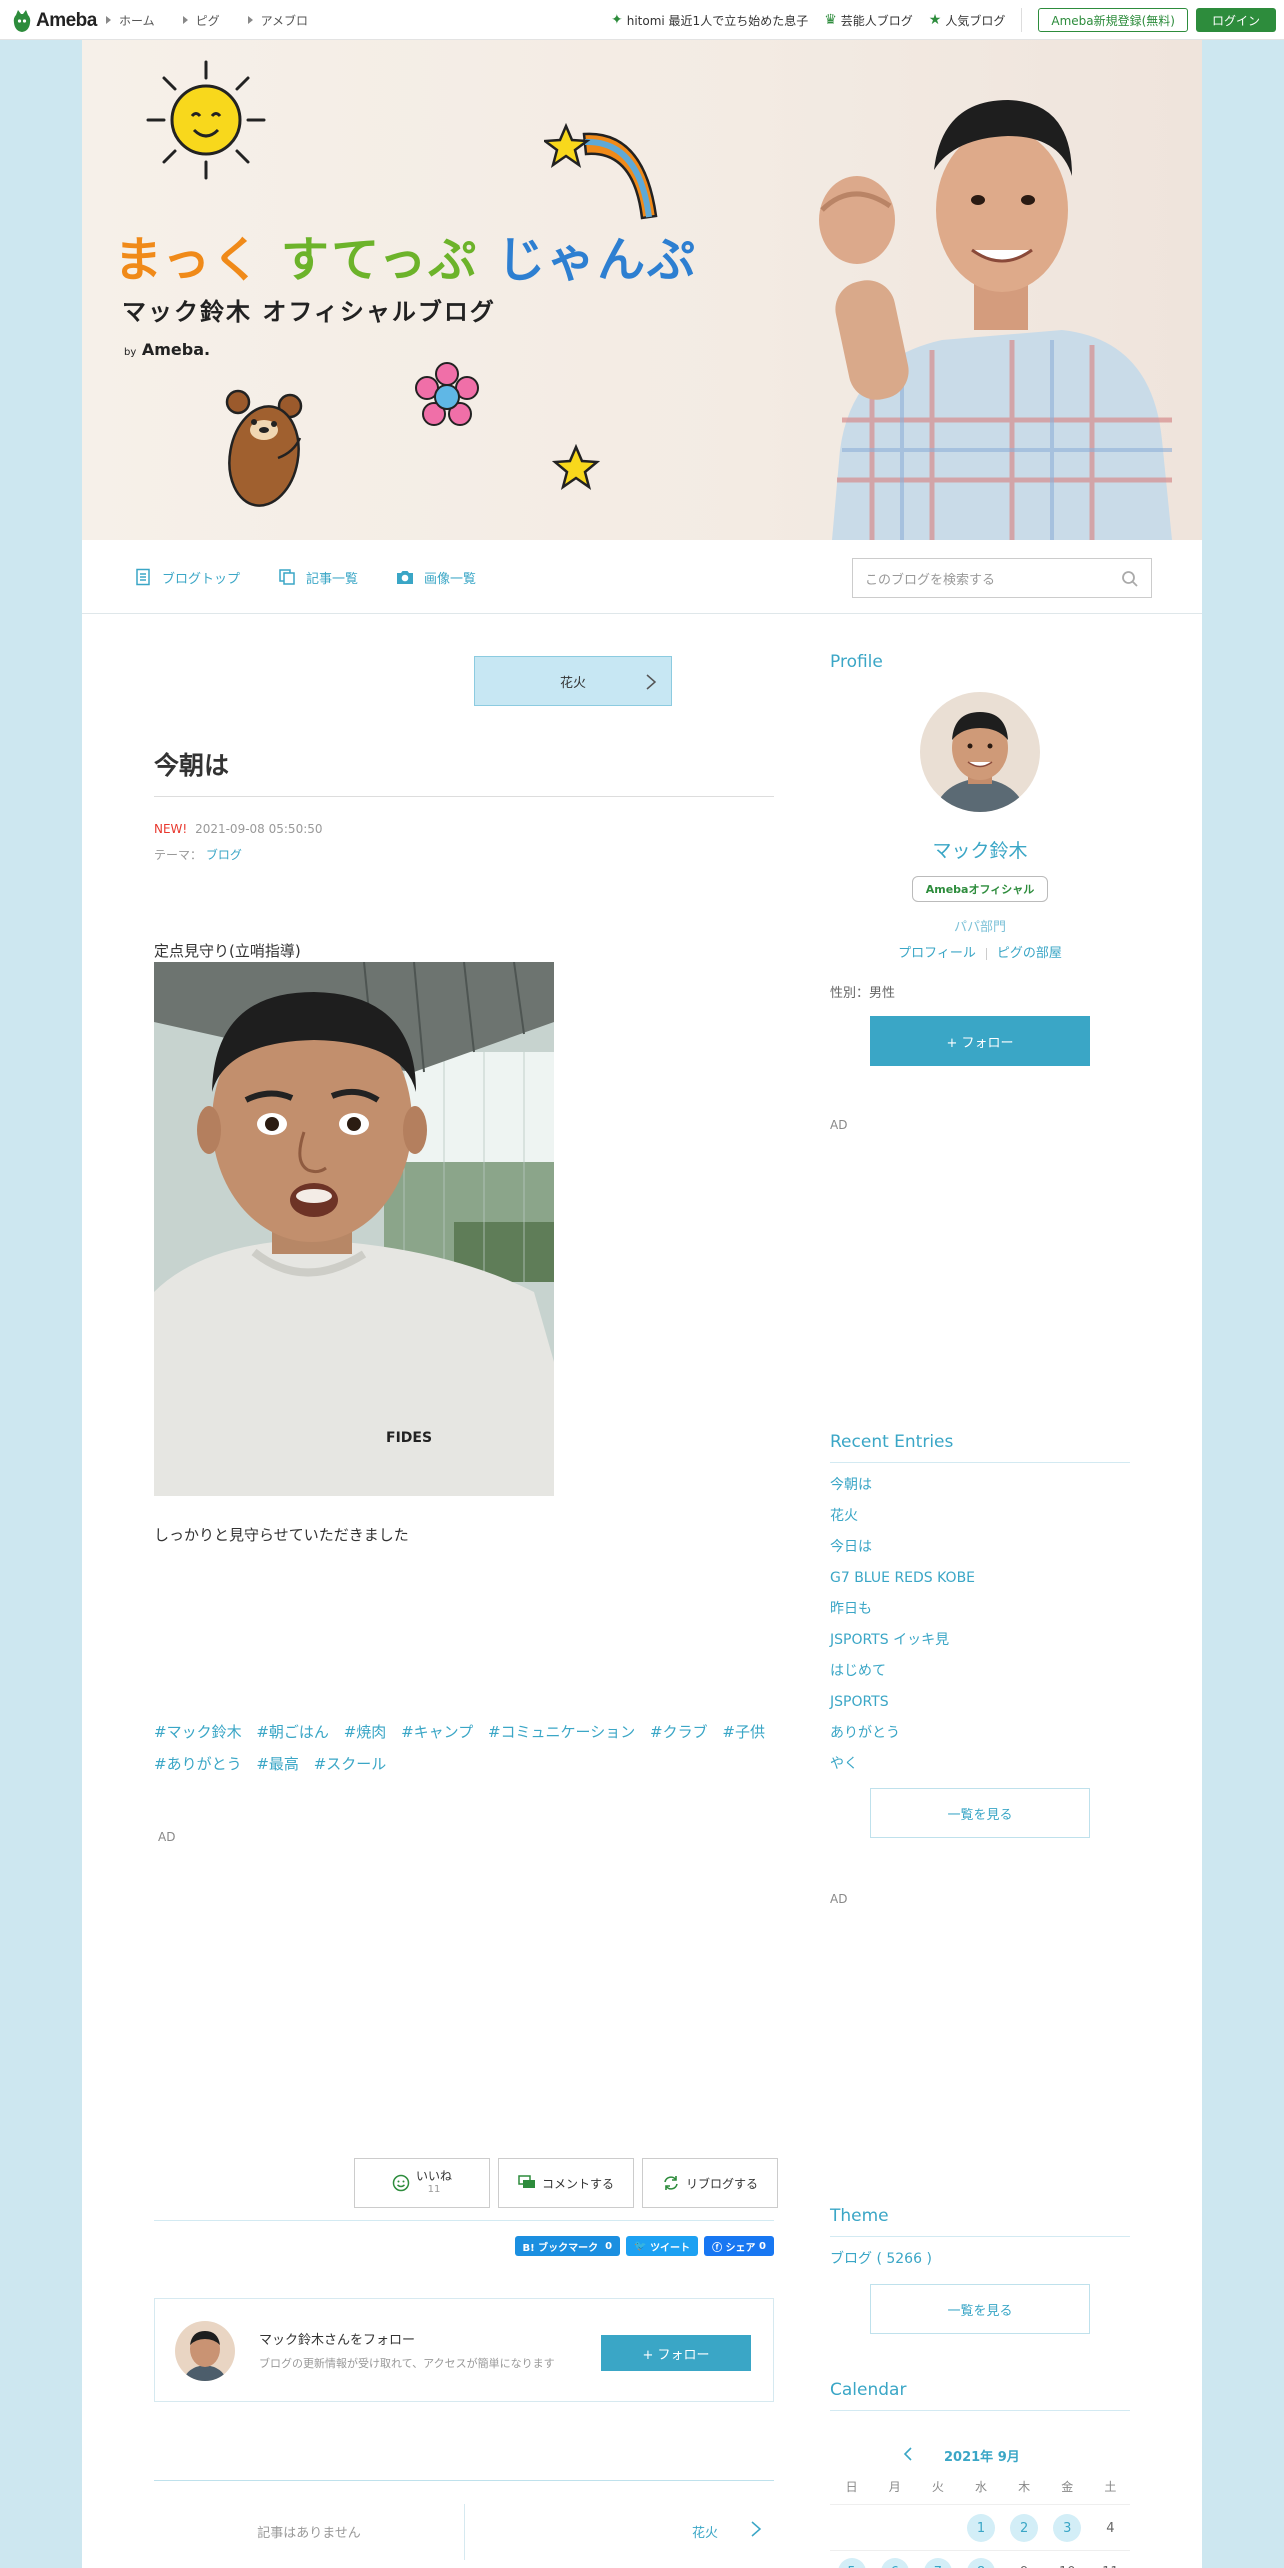 The width and height of the screenshot is (1284, 2568). I want to click on calendar-day: 7, so click(937, 2563).